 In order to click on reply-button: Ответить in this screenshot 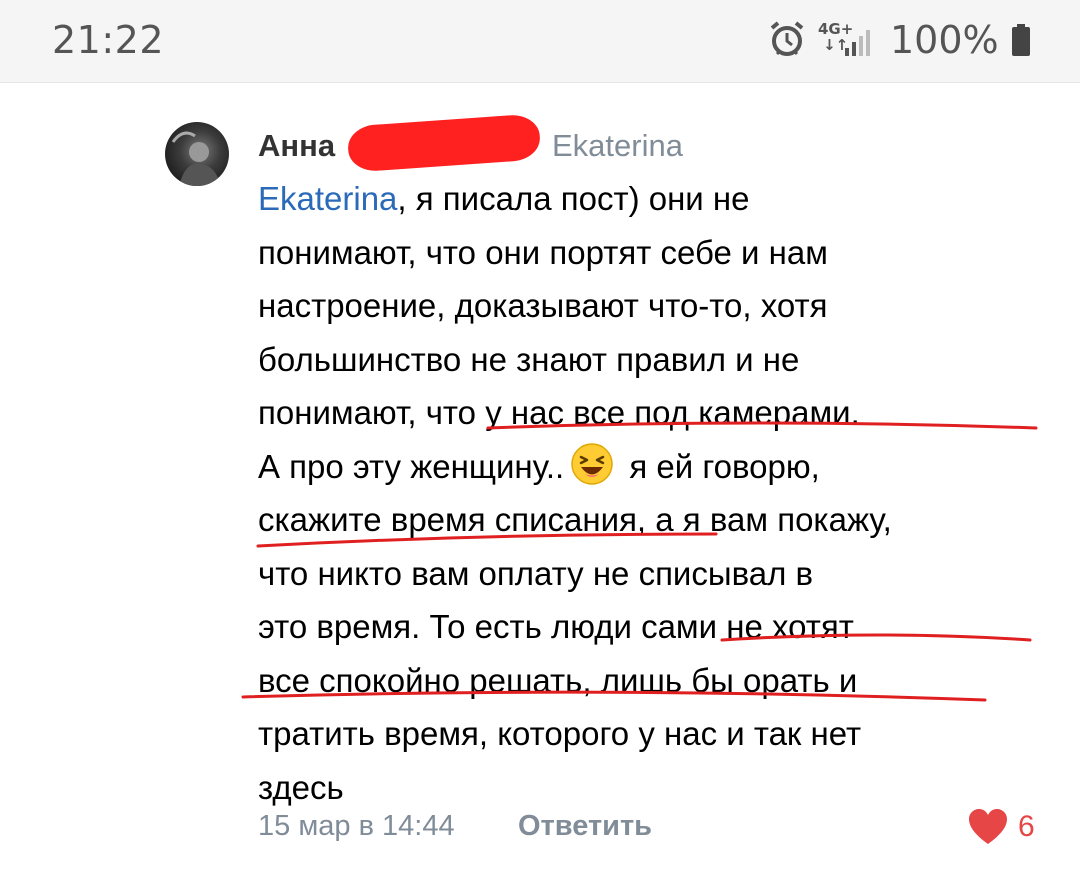, I will do `click(585, 826)`.